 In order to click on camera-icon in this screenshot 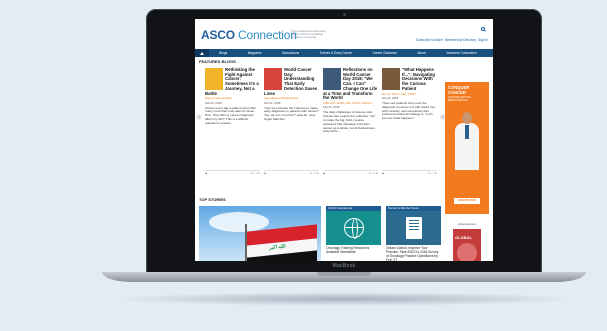, I will do `click(344, 14)`.